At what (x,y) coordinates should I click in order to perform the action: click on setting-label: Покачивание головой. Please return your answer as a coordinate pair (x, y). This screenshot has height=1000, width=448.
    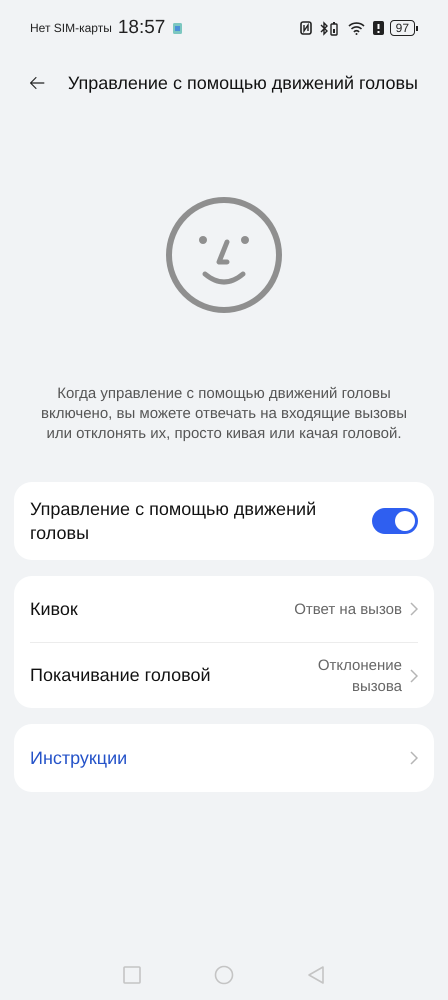
    Looking at the image, I should click on (121, 675).